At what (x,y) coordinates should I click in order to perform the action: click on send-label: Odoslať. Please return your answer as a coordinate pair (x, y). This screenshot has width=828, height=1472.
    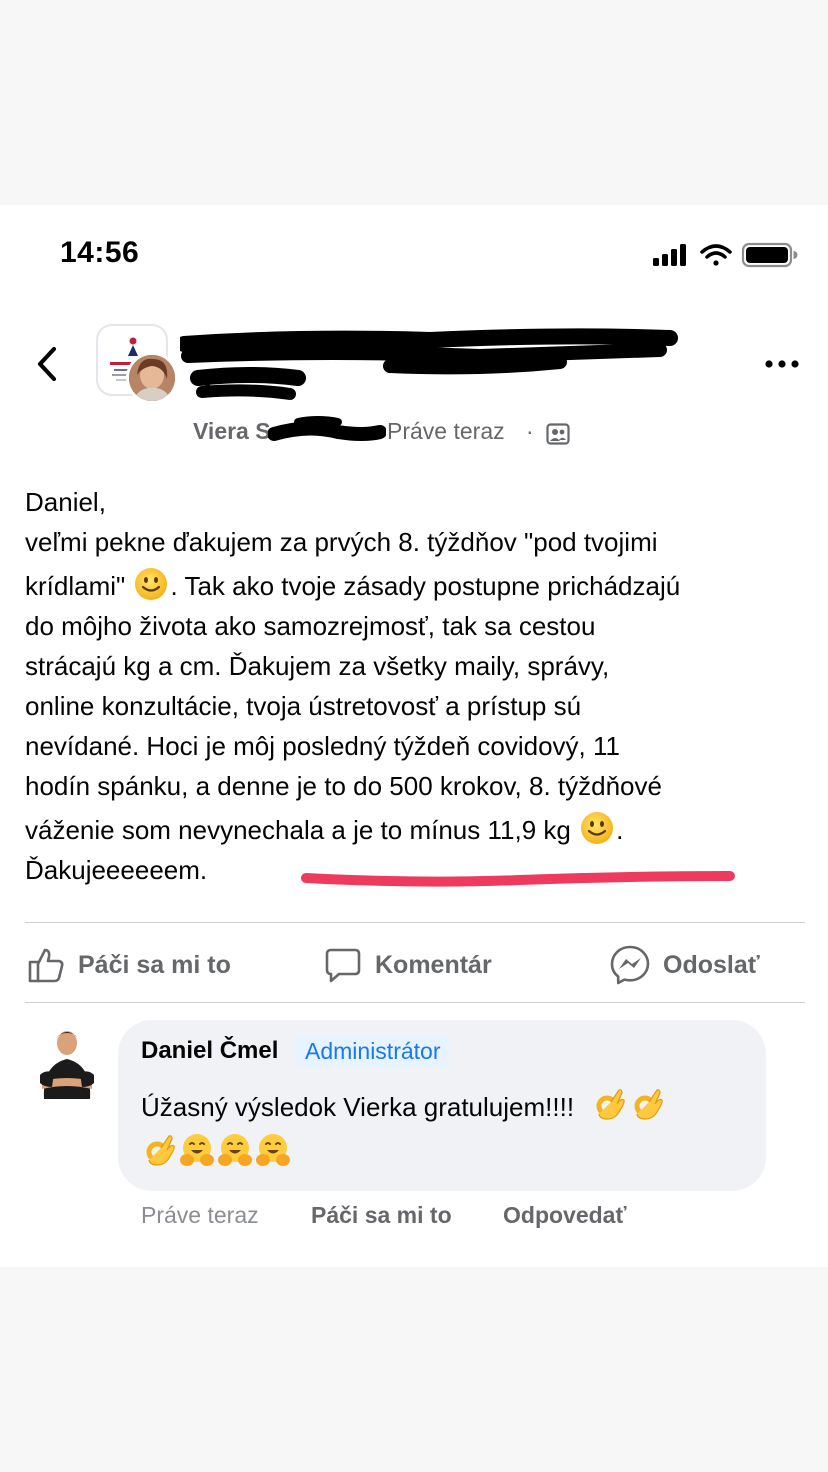
    Looking at the image, I should click on (711, 964).